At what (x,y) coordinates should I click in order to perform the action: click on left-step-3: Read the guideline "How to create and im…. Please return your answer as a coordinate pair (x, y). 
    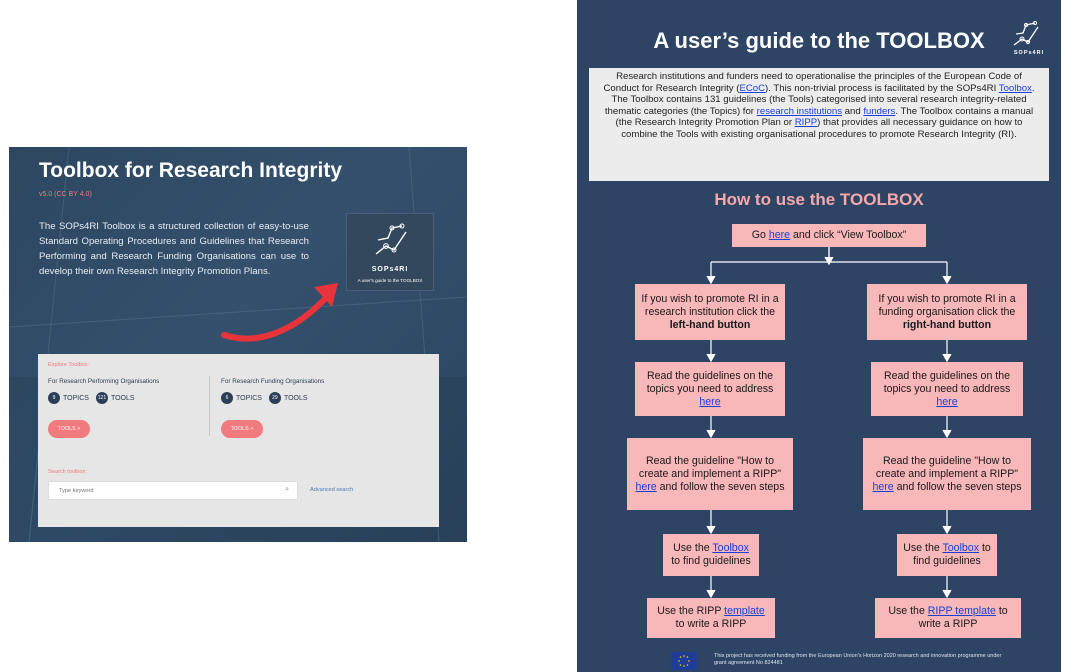
    Looking at the image, I should click on (710, 474).